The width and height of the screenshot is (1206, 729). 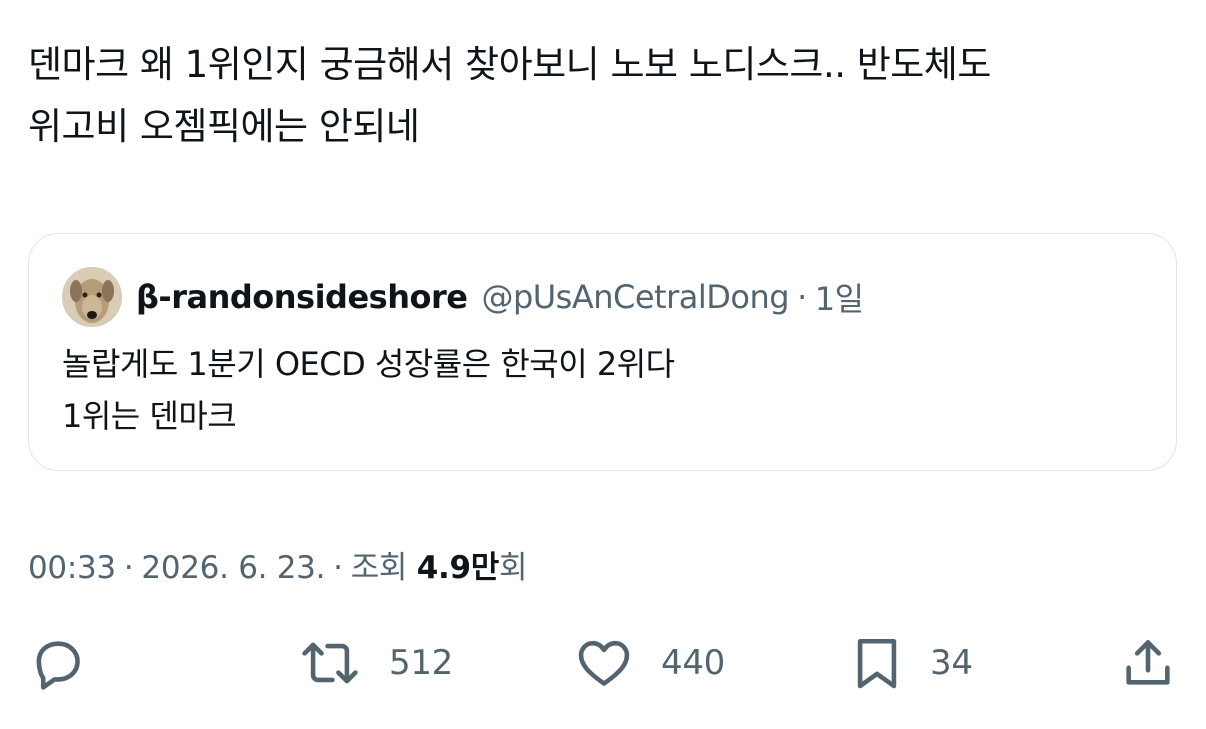 What do you see at coordinates (877, 663) in the screenshot?
I see `bookmark-icon` at bounding box center [877, 663].